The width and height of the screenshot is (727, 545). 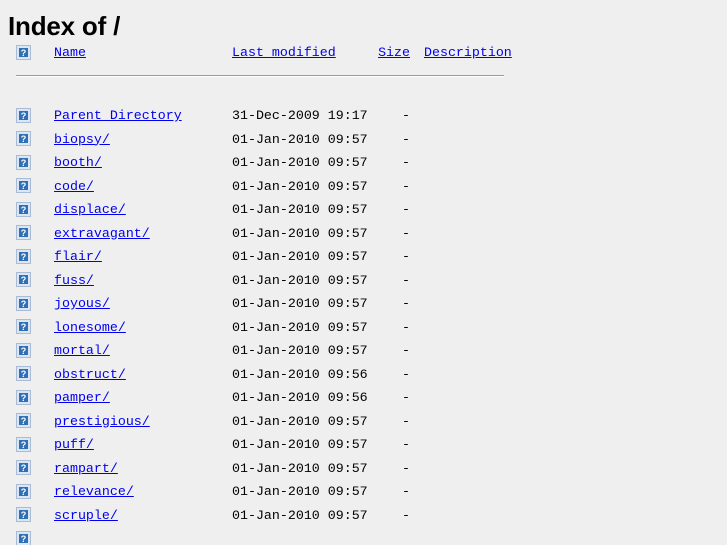 I want to click on header-description-cell: Description, so click(x=463, y=53).